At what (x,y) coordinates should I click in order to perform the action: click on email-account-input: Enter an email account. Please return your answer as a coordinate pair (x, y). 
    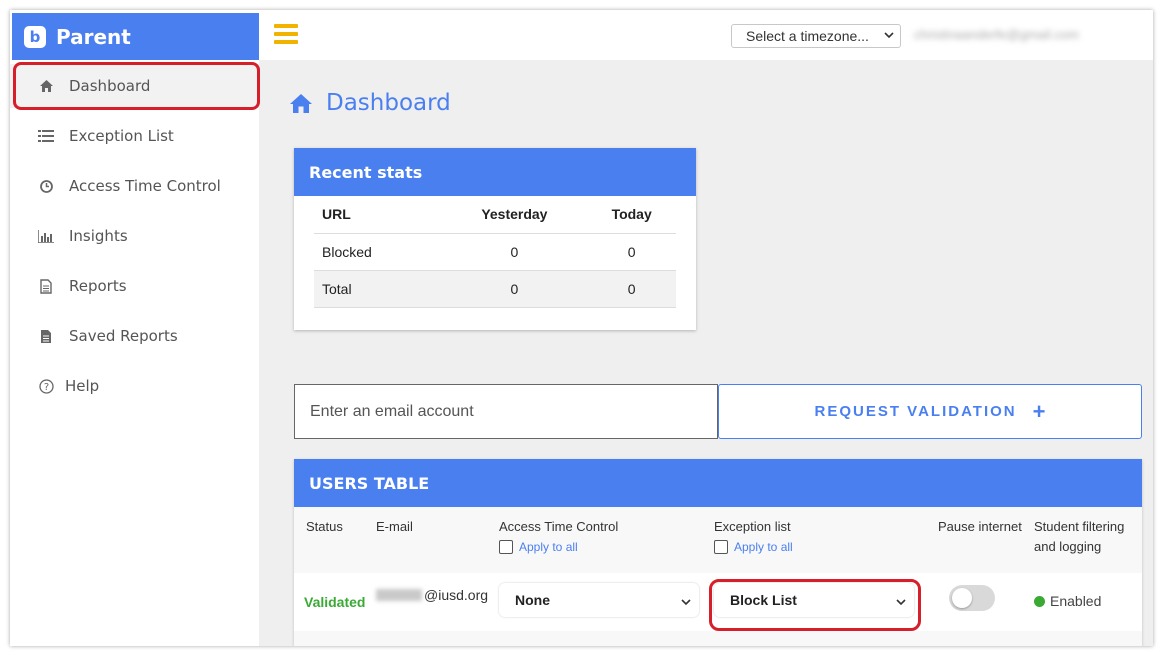
    Looking at the image, I should click on (506, 411).